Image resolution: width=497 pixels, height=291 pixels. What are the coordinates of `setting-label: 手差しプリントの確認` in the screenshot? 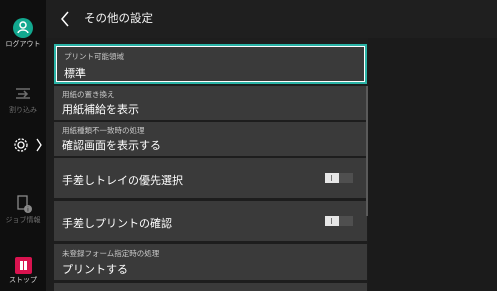 It's located at (117, 223).